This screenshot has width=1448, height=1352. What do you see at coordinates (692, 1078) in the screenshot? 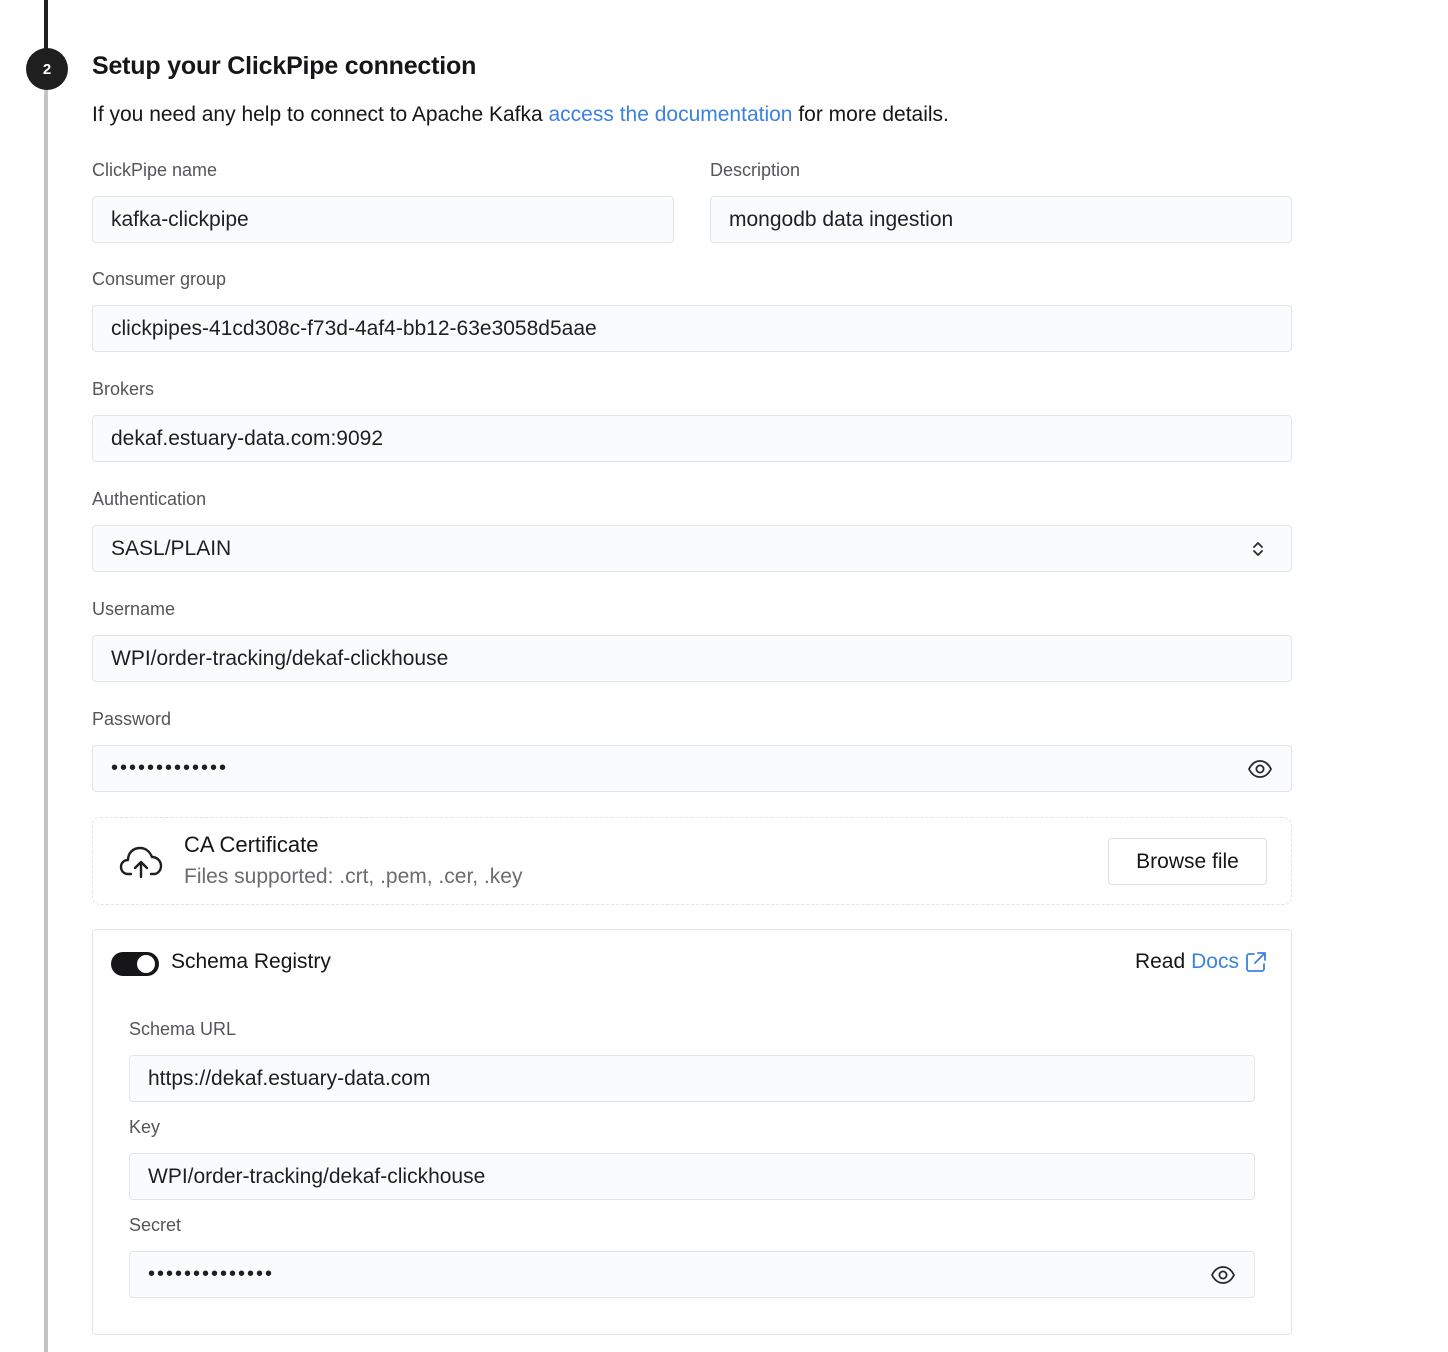
I see `schema-url-input: https://dekaf.estuary-data.com` at bounding box center [692, 1078].